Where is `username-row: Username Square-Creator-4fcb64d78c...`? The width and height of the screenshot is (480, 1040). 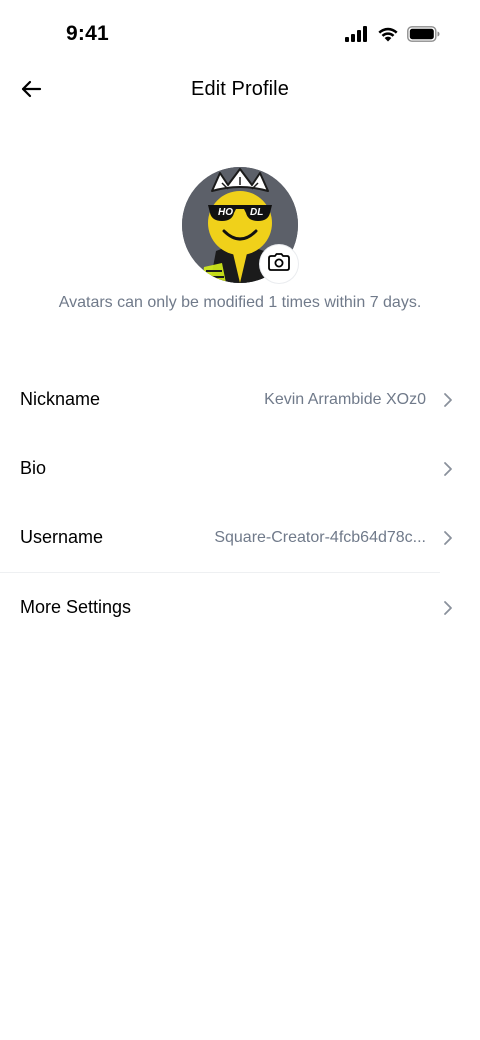 username-row: Username Square-Creator-4fcb64d78c... is located at coordinates (240, 537).